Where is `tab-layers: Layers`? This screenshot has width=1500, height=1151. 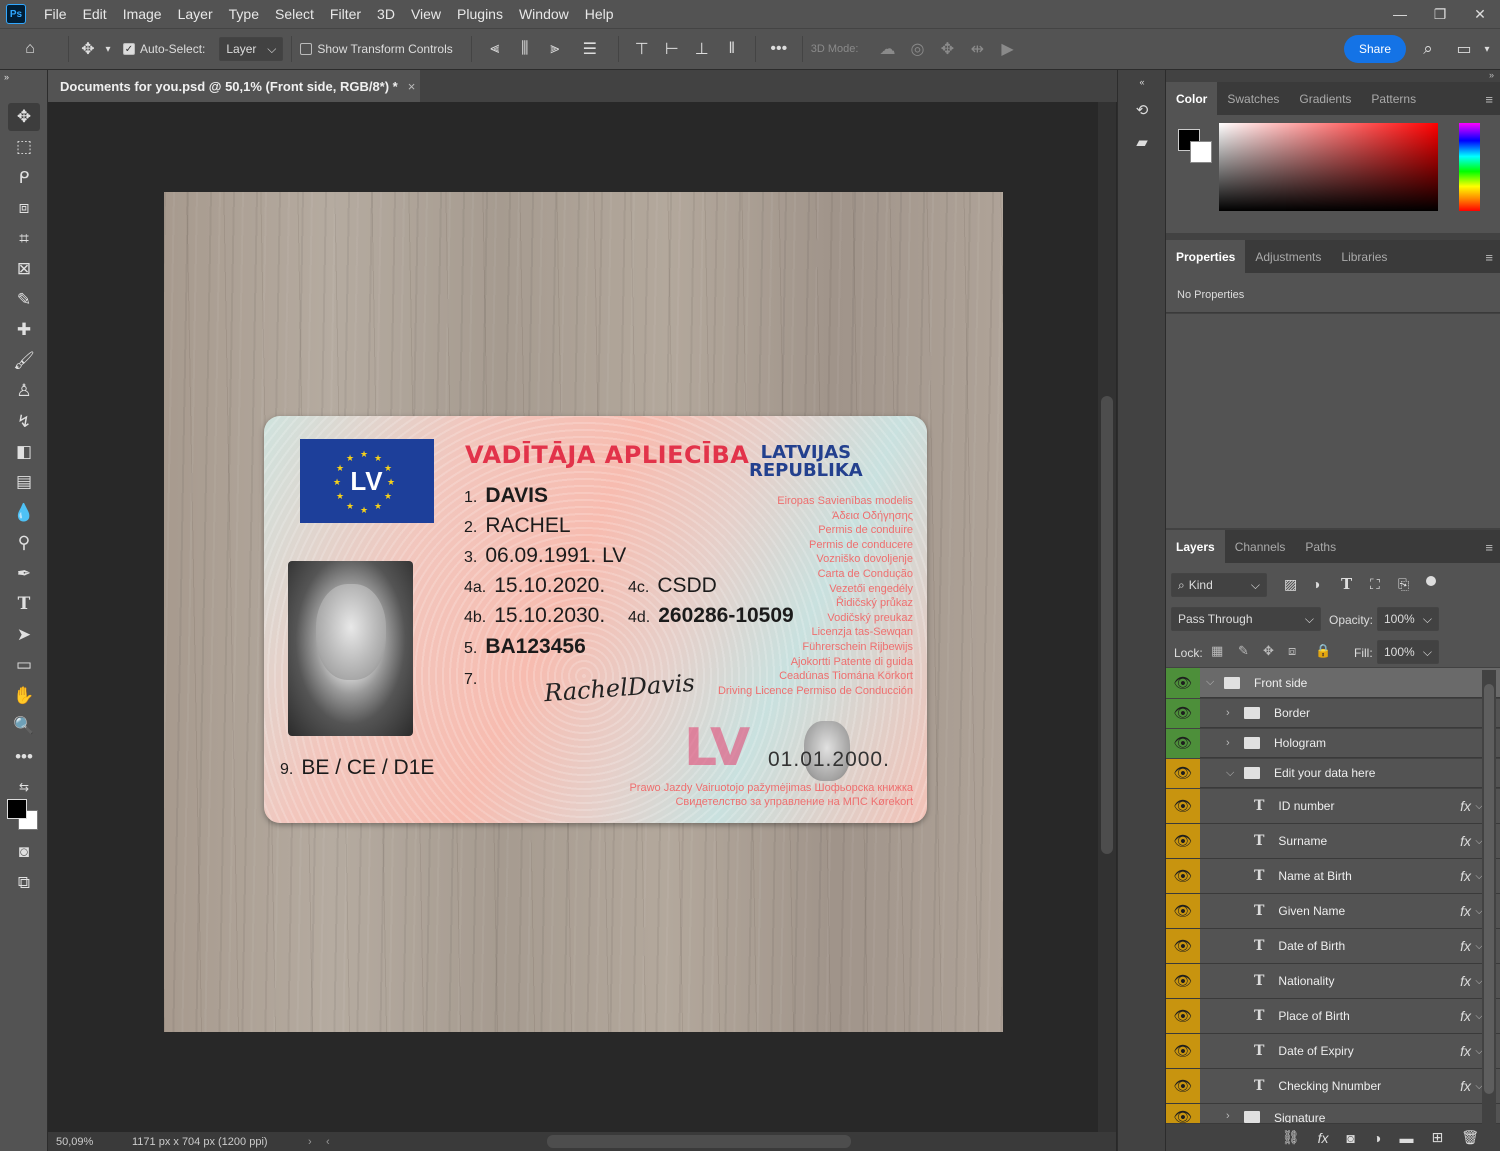
tab-layers: Layers is located at coordinates (1195, 546).